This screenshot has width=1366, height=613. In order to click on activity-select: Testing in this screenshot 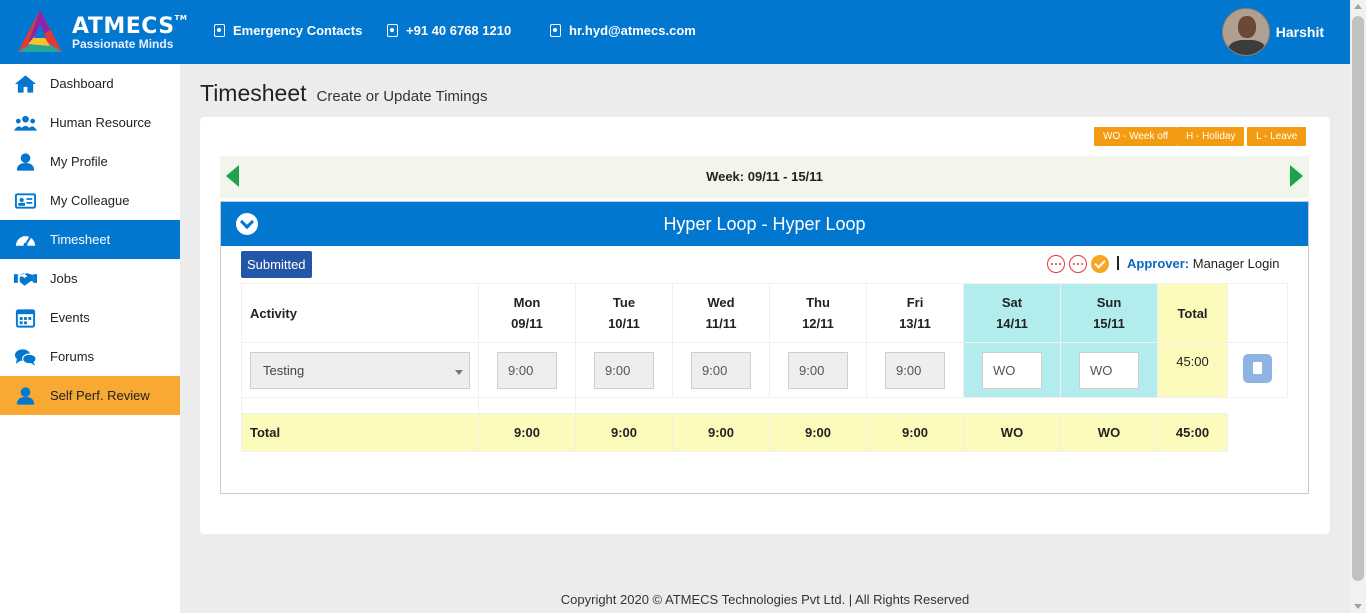, I will do `click(360, 370)`.